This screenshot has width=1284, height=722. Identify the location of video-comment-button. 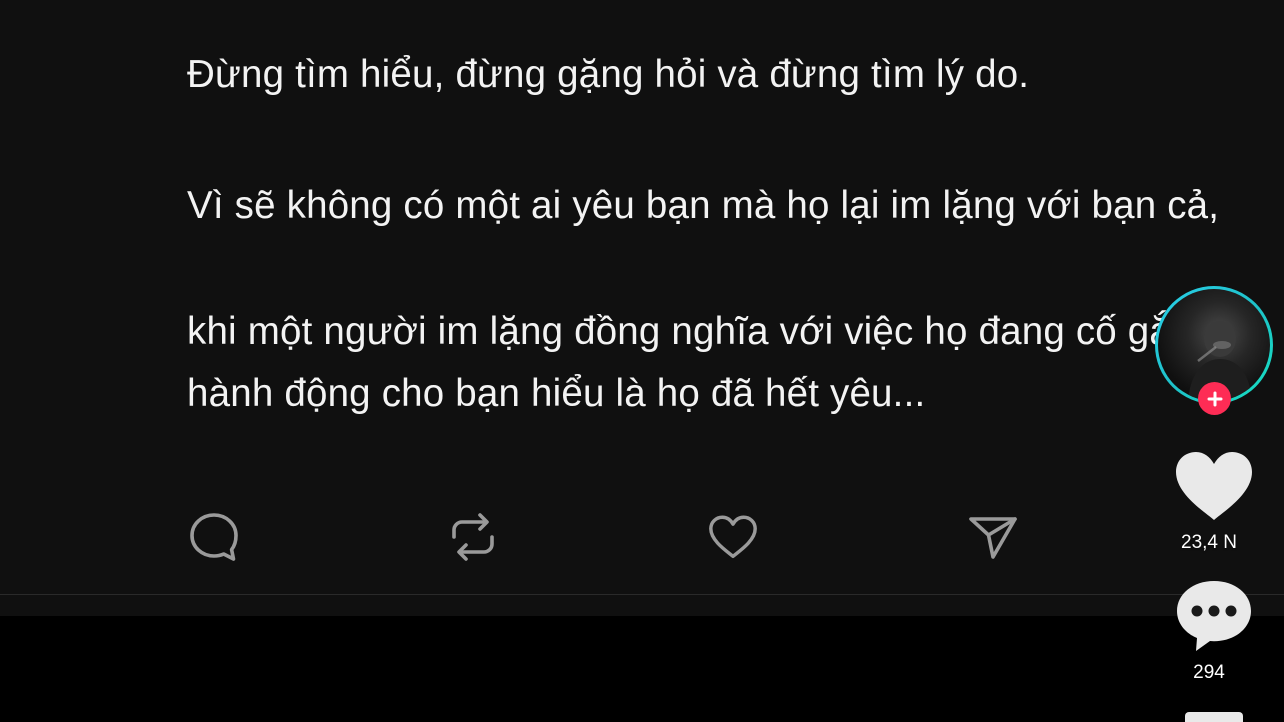
(1214, 618).